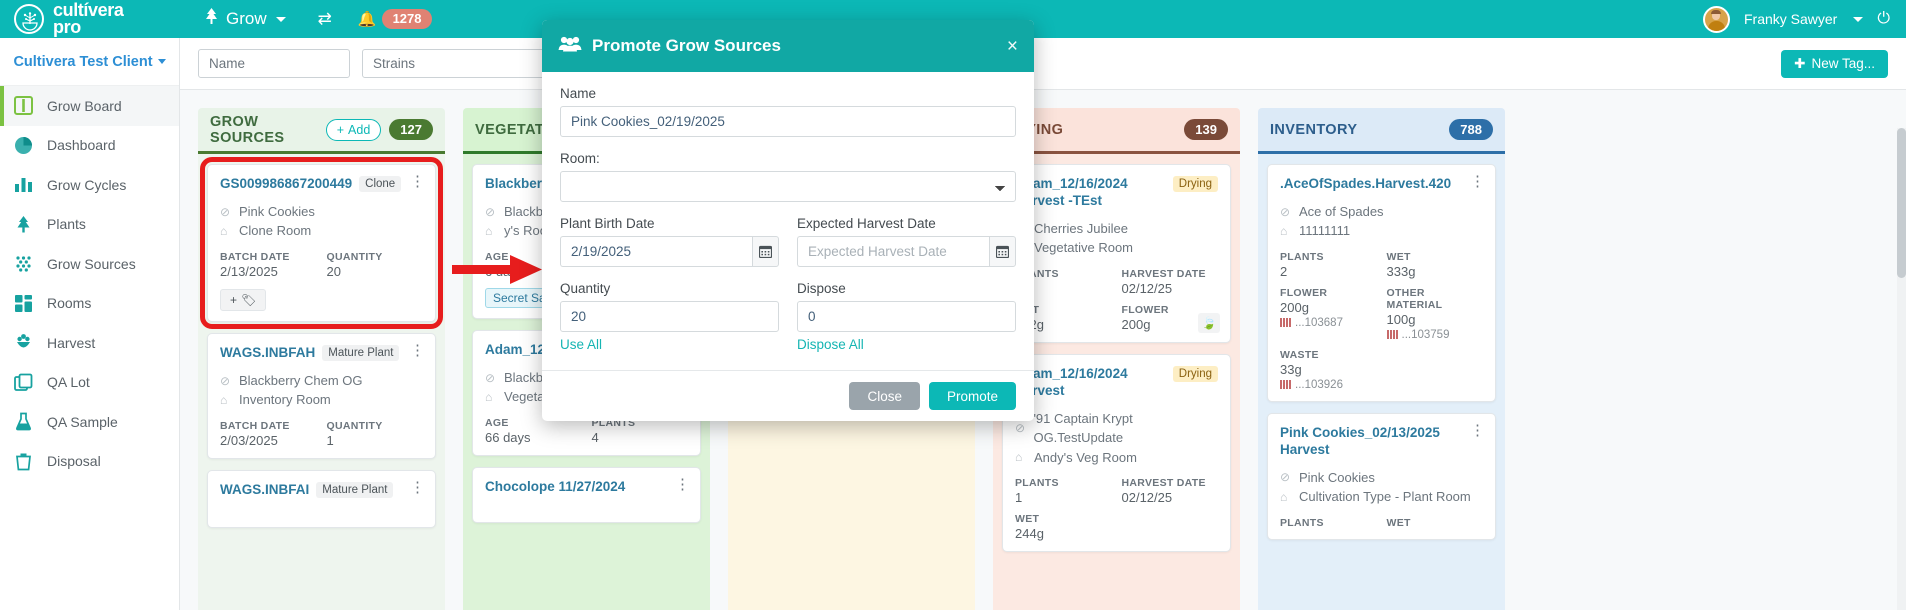 This screenshot has width=1906, height=610. I want to click on card-header: GS009986867200449 Clone, so click(321, 184).